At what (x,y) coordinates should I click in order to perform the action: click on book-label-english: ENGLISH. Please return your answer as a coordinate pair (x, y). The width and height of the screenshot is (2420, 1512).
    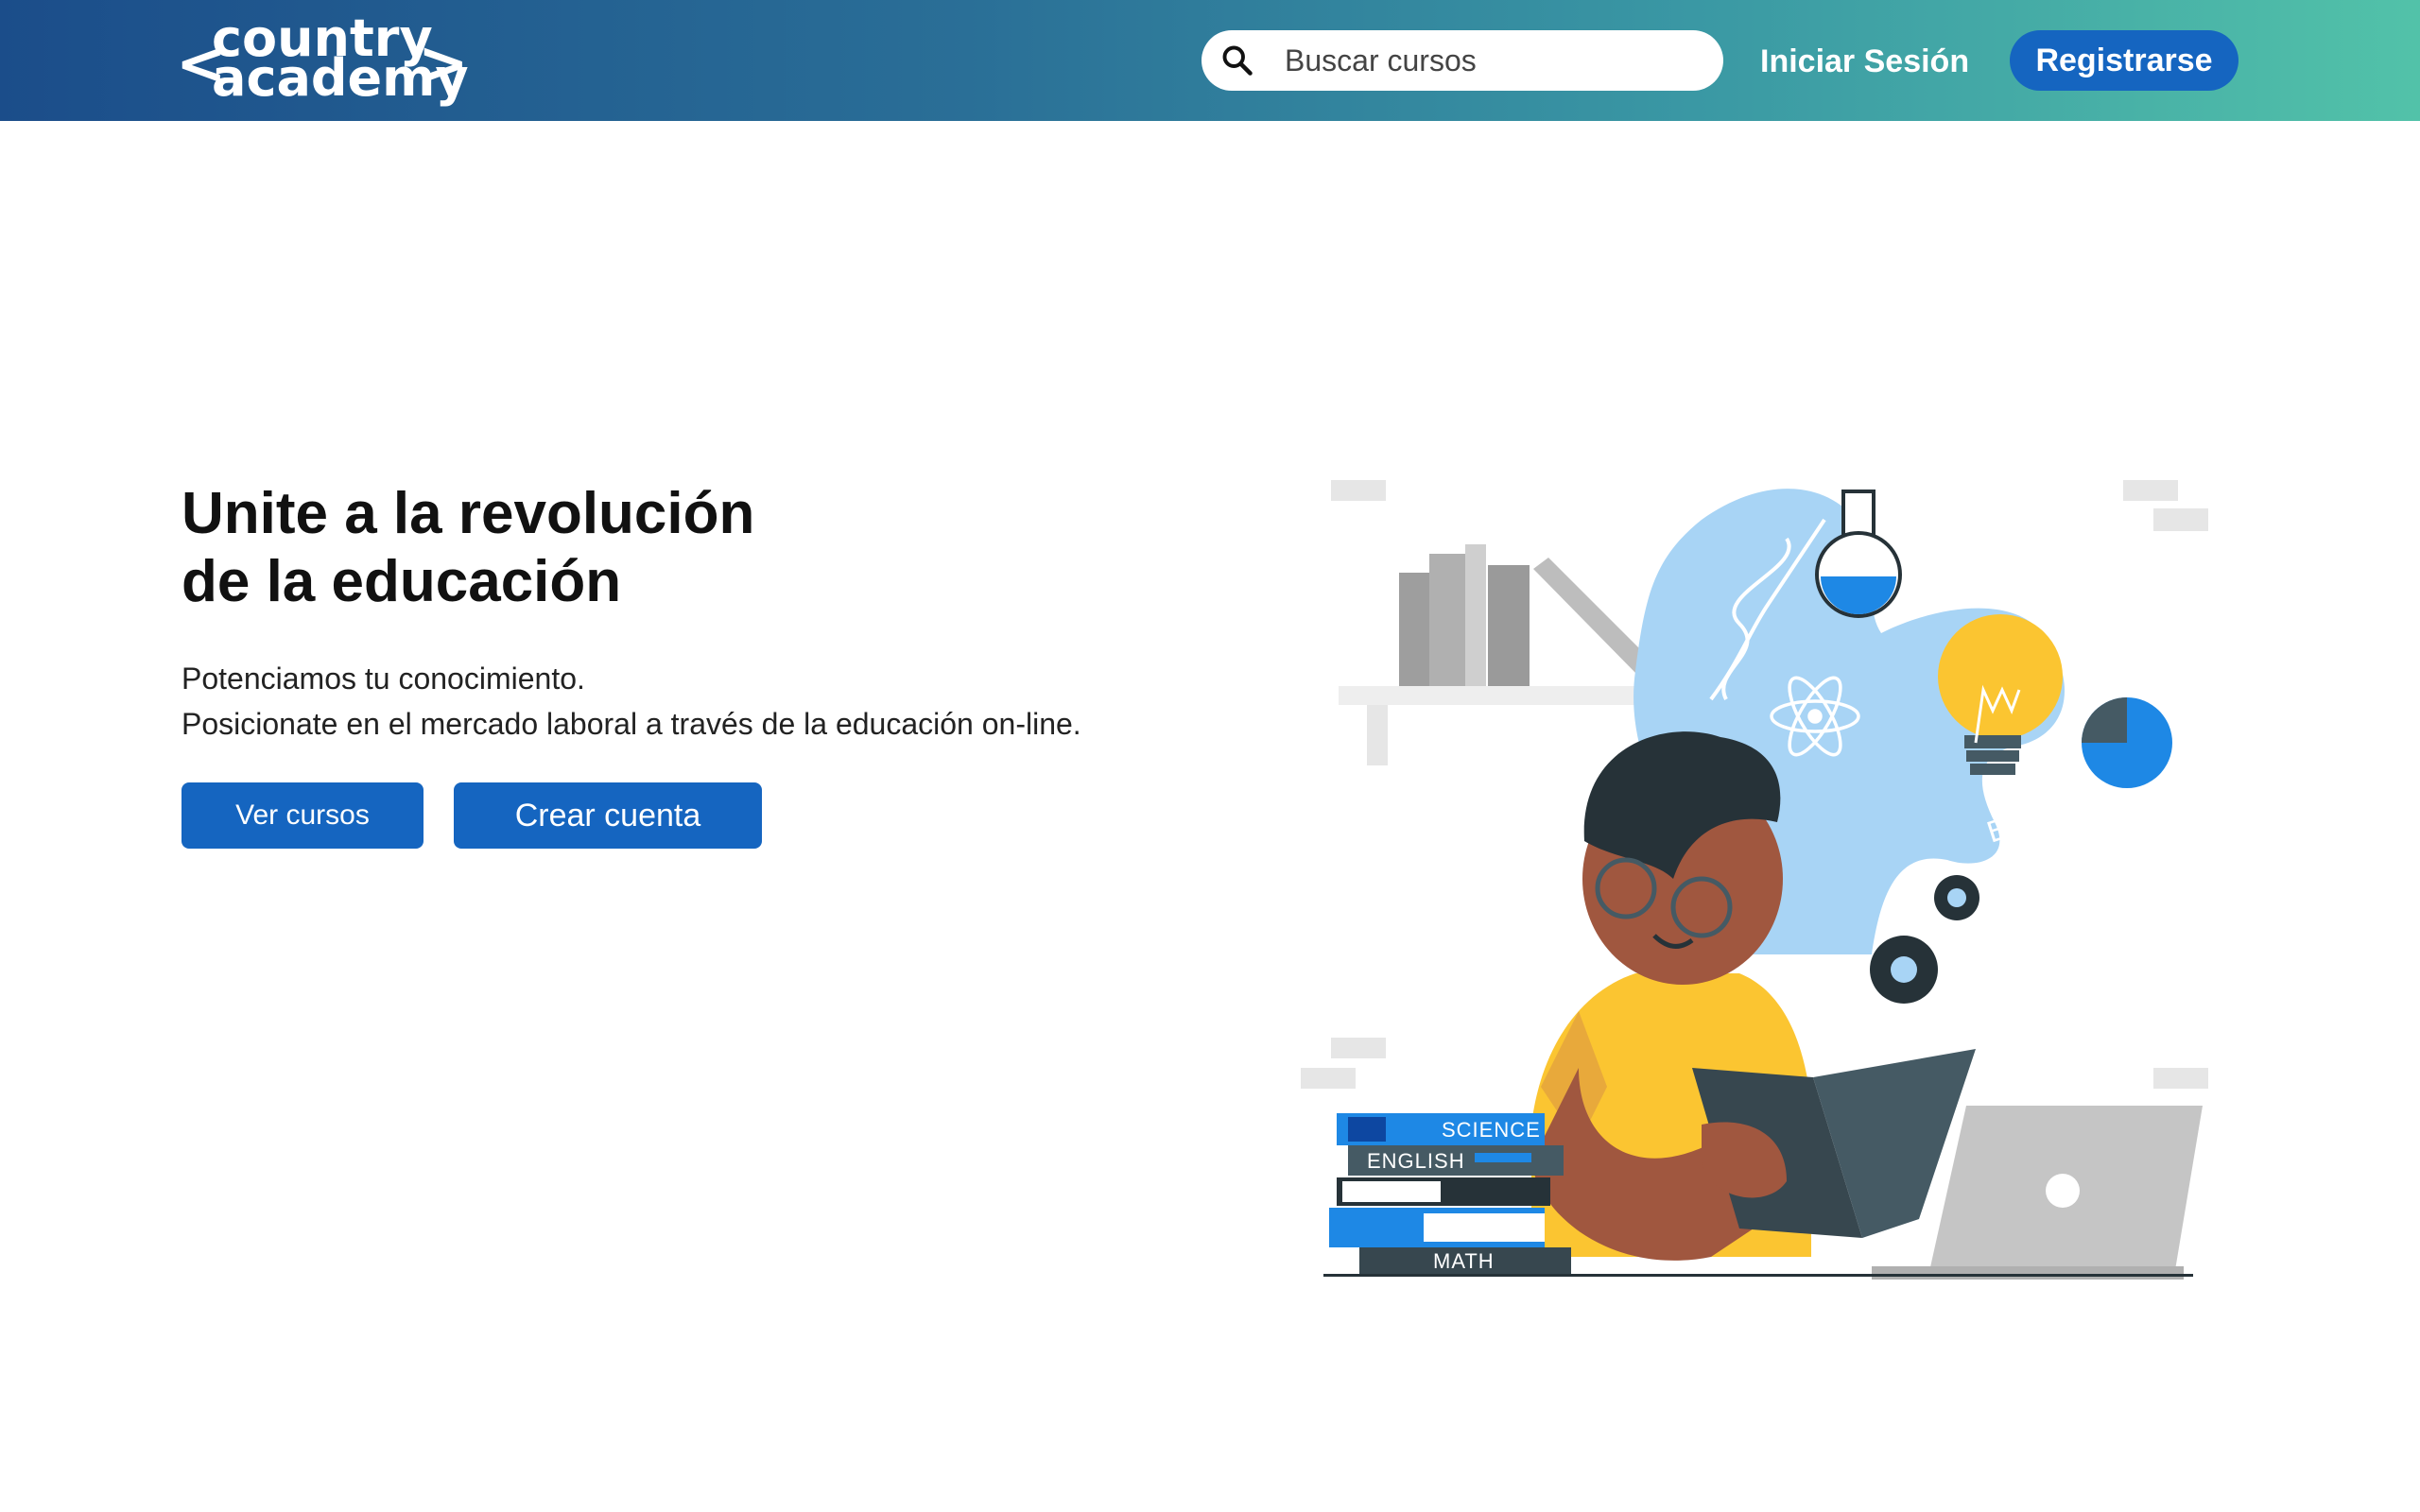
    Looking at the image, I should click on (1416, 1161).